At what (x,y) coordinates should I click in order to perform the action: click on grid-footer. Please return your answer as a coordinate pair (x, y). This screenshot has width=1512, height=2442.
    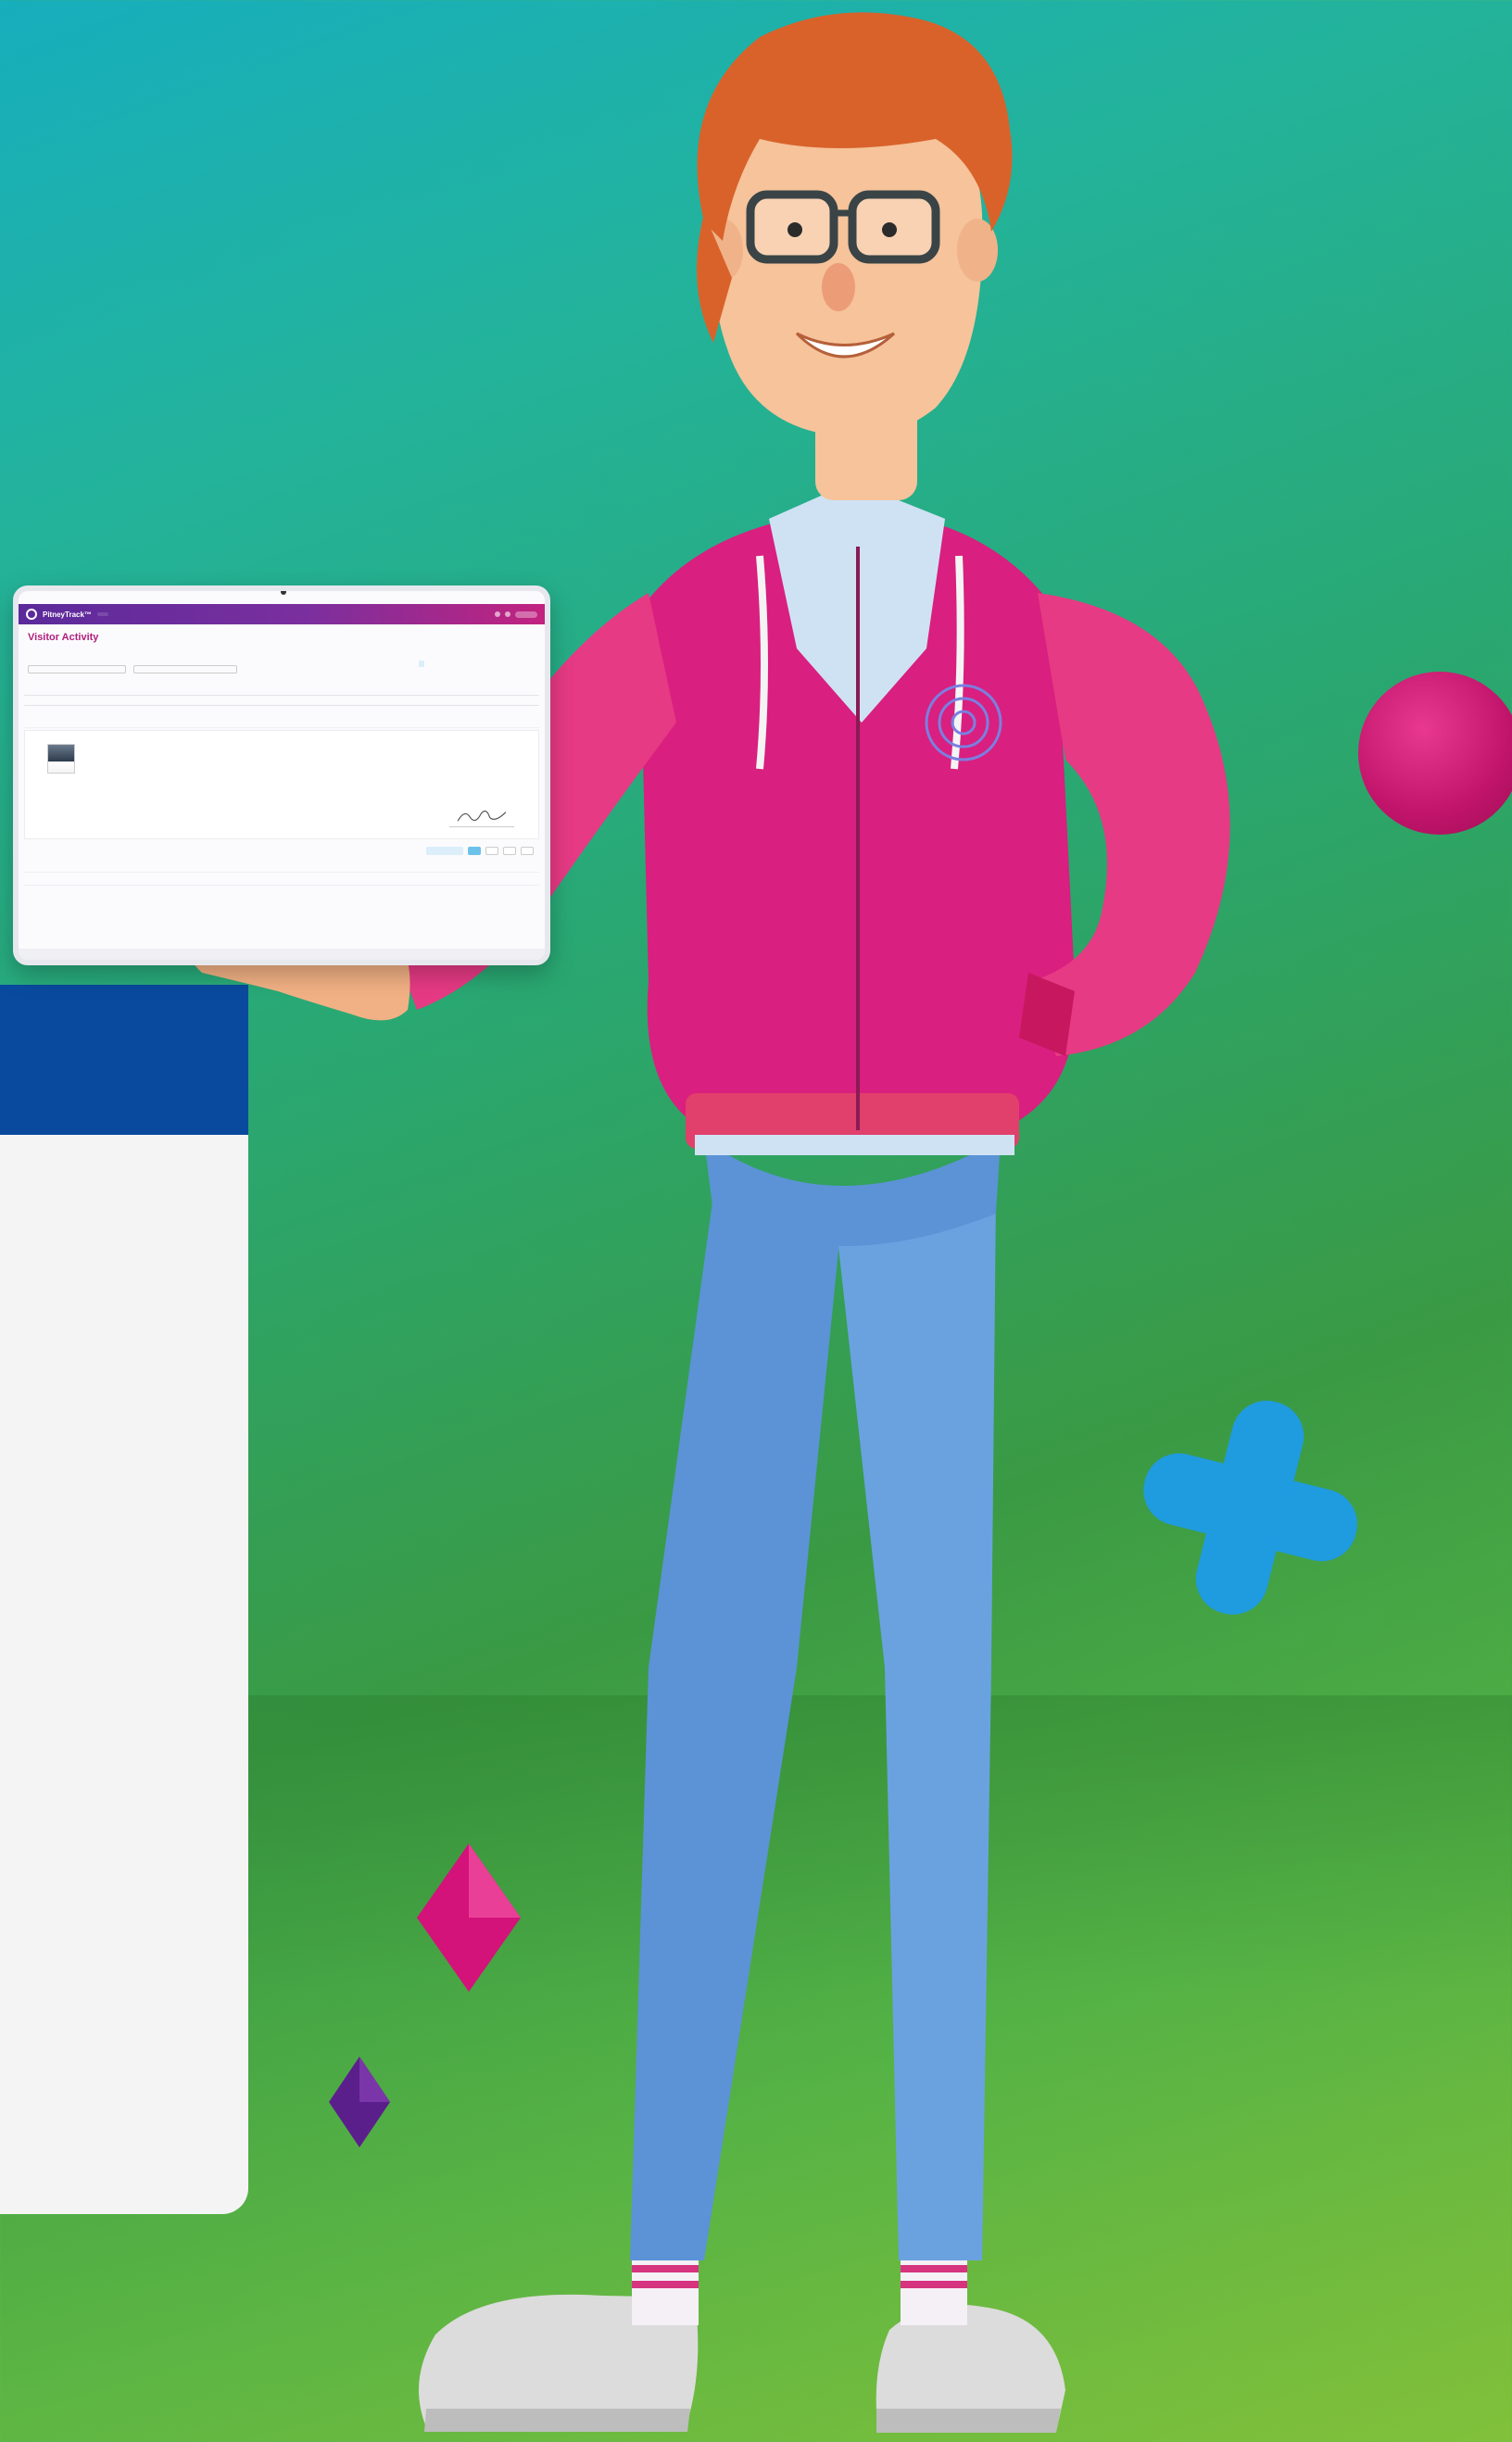
    Looking at the image, I should click on (282, 954).